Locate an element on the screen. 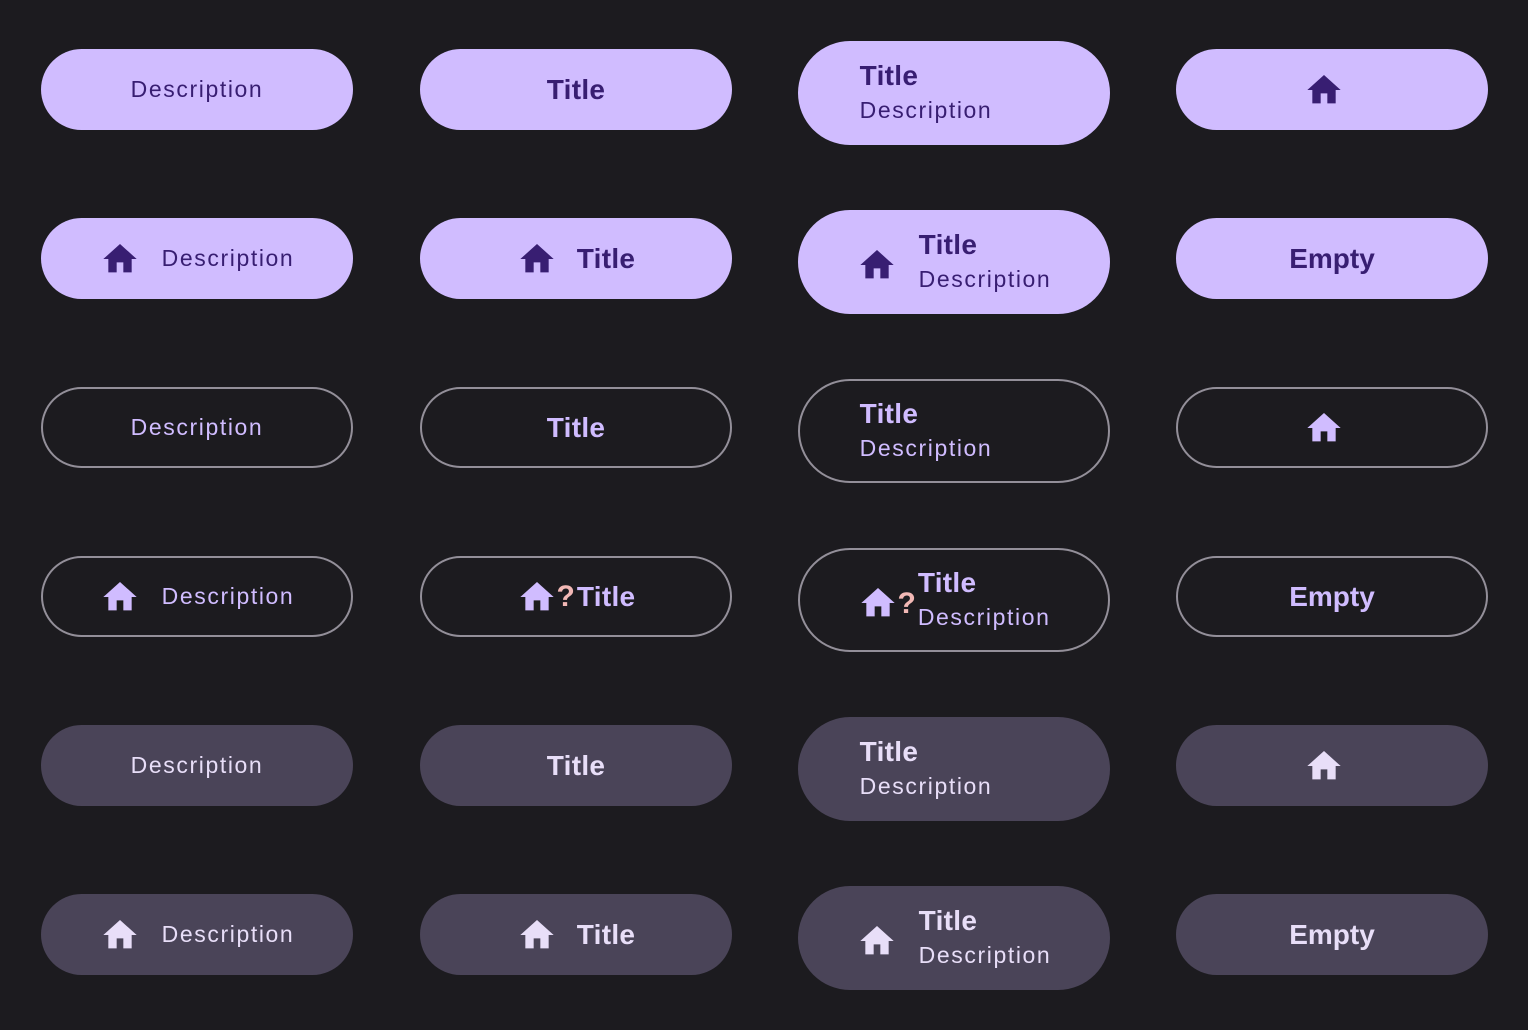  filled-icon-title-button: Title is located at coordinates (576, 258).